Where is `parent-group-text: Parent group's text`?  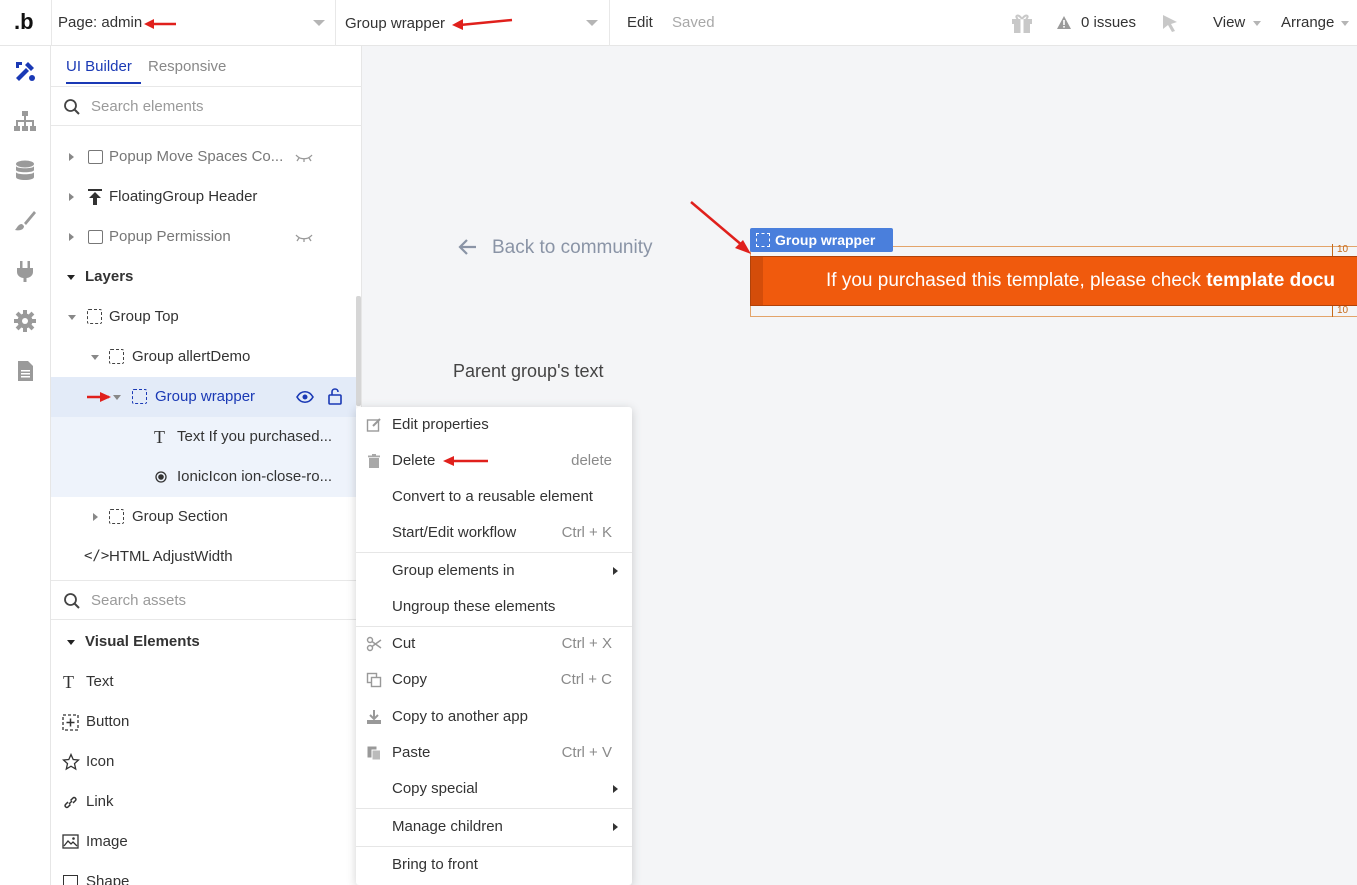 parent-group-text: Parent group's text is located at coordinates (528, 371).